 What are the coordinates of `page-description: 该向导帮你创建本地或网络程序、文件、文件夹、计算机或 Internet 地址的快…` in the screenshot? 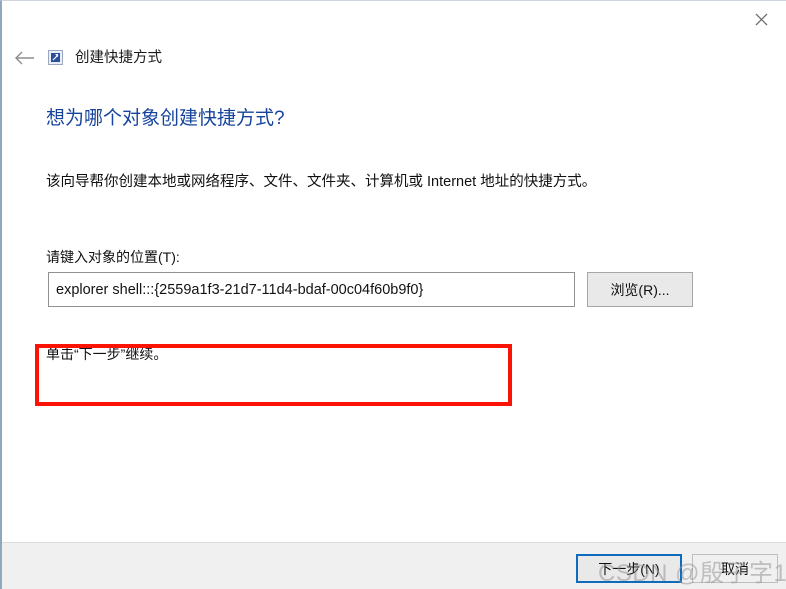 It's located at (321, 182).